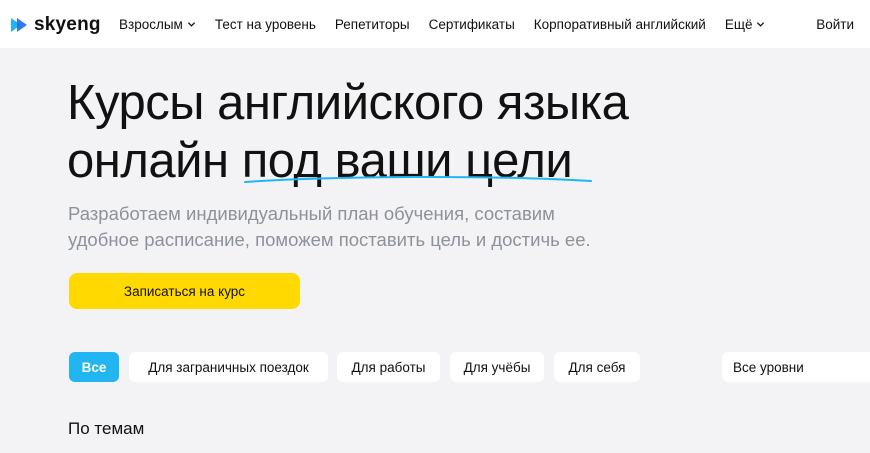  Describe the element at coordinates (835, 24) in the screenshot. I see `login-link: Войти` at that location.